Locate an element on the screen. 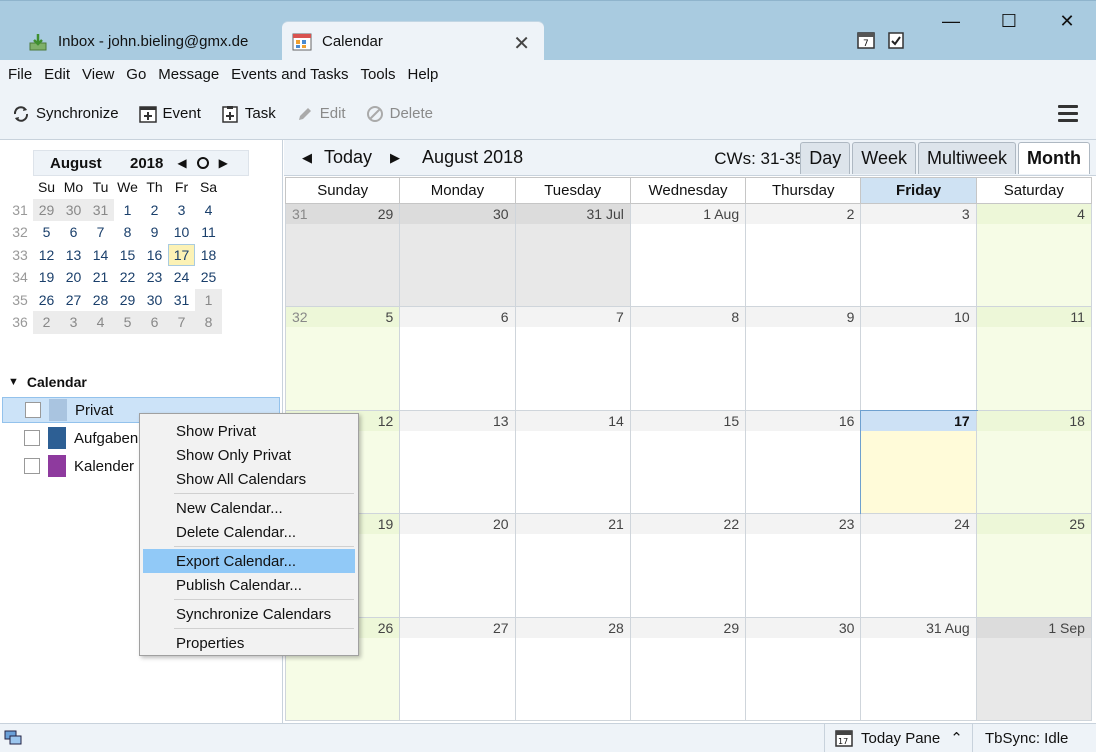 Image resolution: width=1096 pixels, height=752 pixels. menu-help: Help is located at coordinates (423, 74).